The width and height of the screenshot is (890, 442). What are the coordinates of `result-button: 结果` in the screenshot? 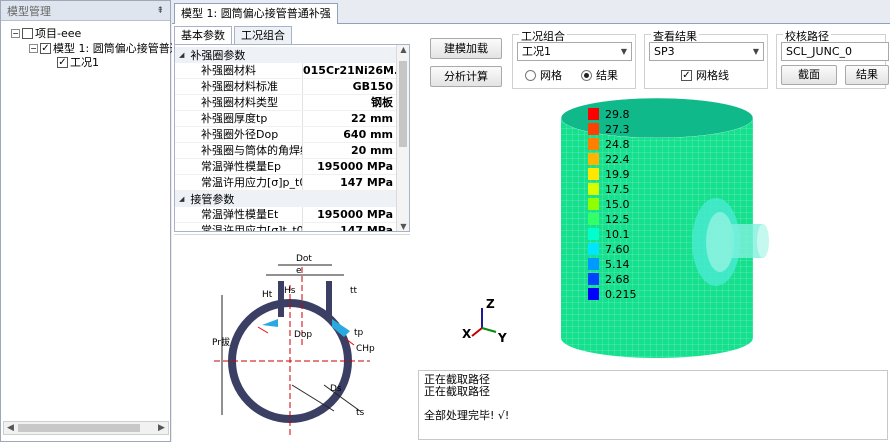 It's located at (867, 75).